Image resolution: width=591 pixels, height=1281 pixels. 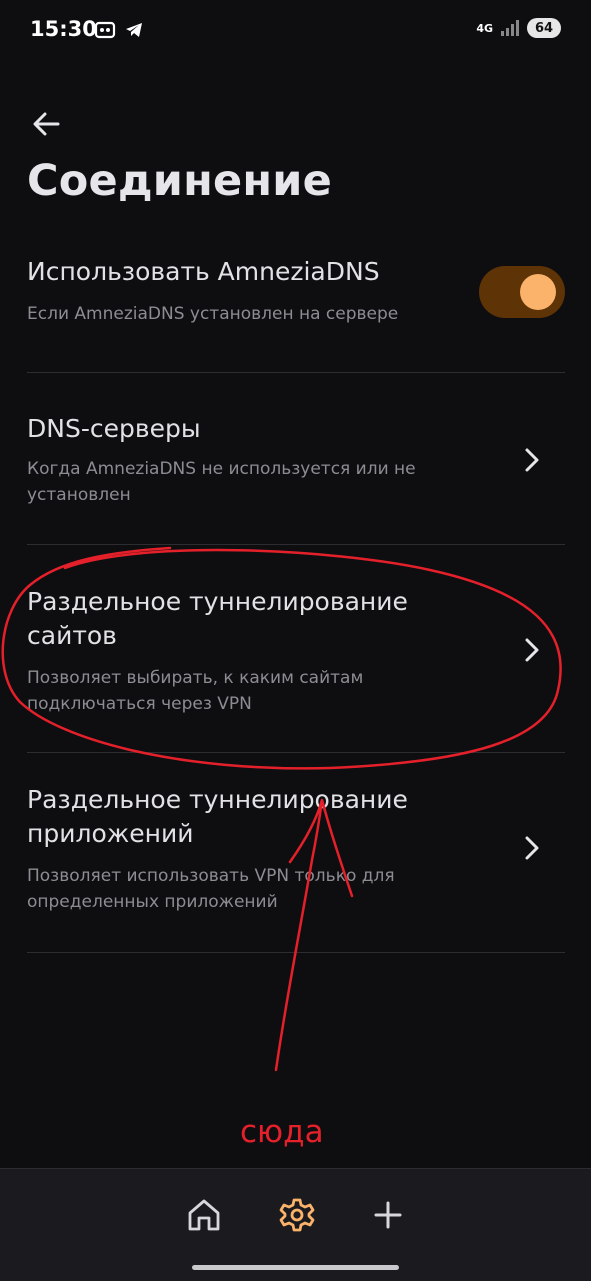 I want to click on status-time: 15:30, so click(x=63, y=29).